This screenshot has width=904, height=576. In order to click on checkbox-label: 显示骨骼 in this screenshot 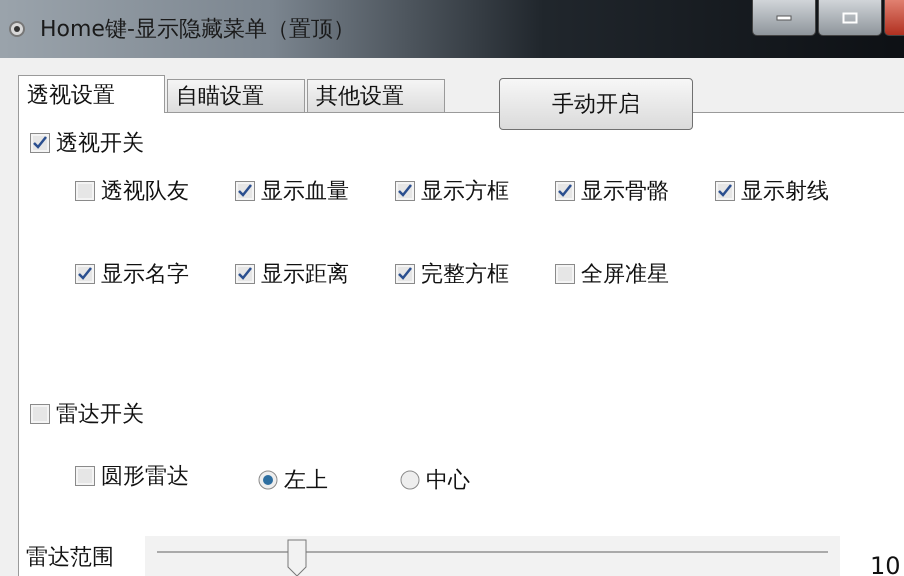, I will do `click(625, 192)`.